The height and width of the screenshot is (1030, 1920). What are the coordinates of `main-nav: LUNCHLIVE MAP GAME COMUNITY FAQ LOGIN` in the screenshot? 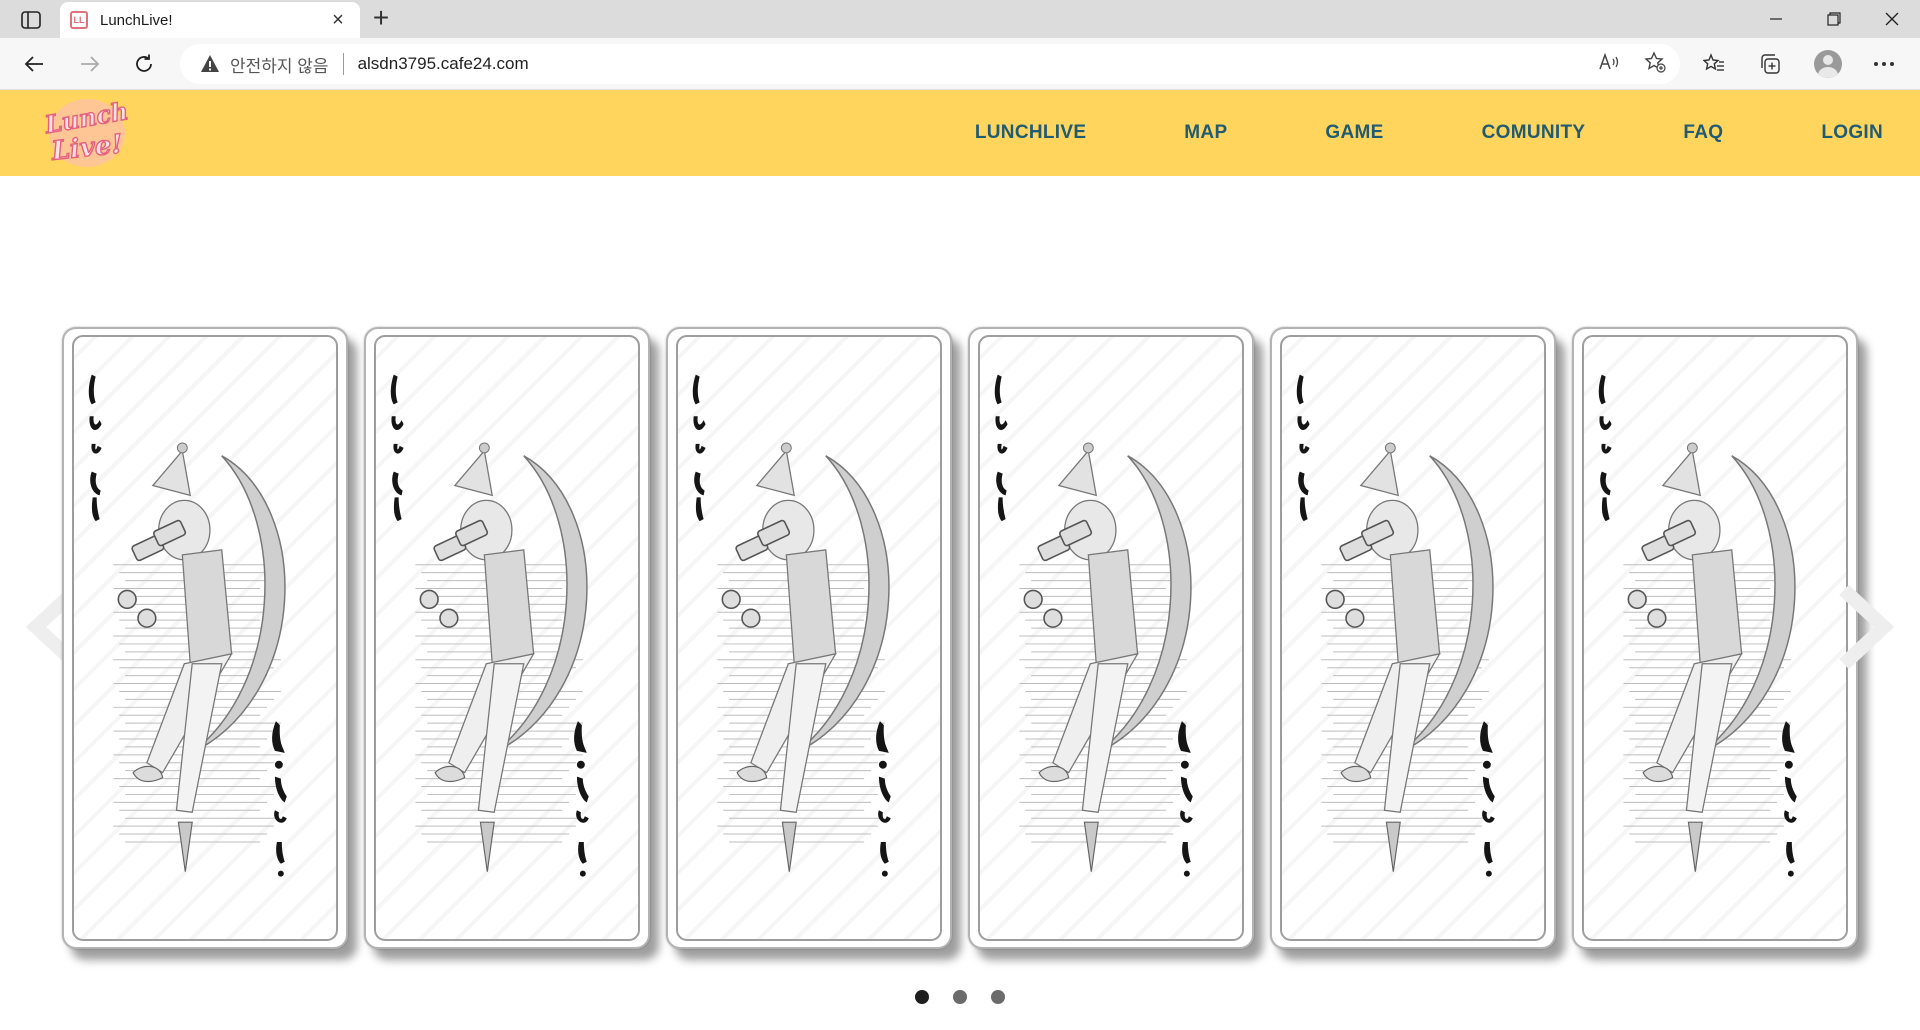 It's located at (1447, 133).